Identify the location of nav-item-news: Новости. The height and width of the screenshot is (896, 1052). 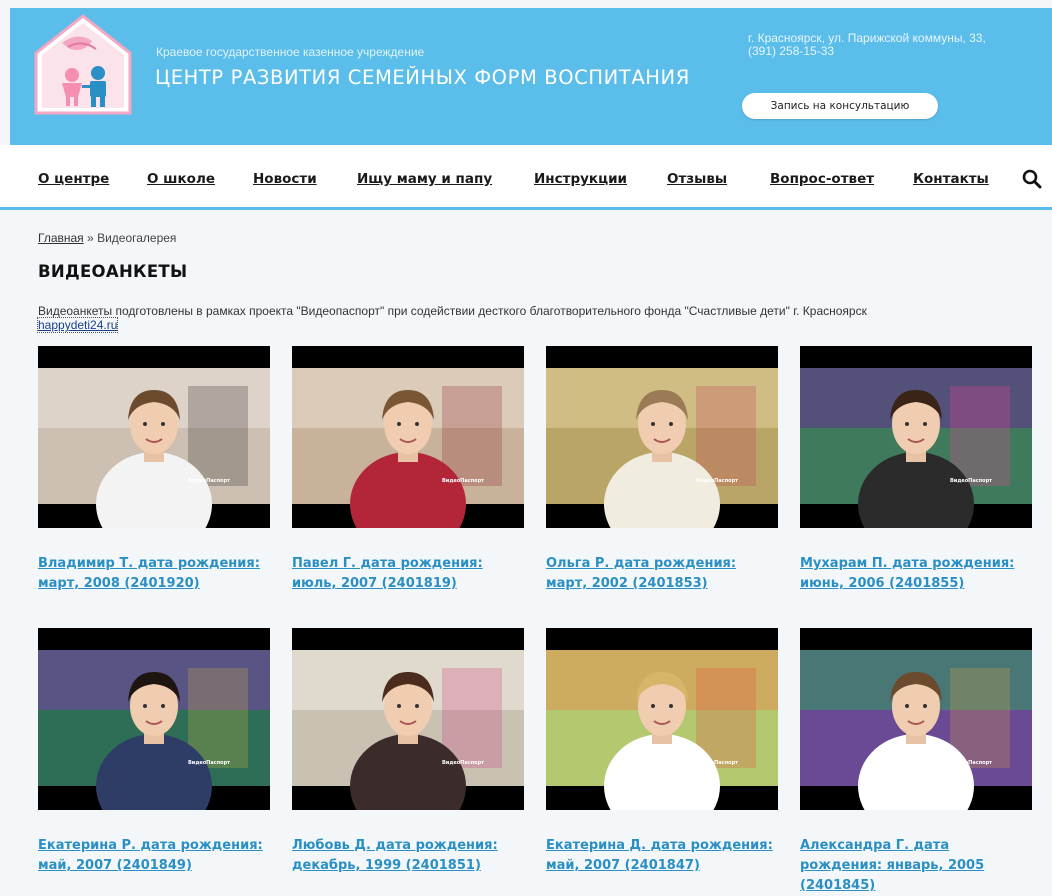
(285, 179).